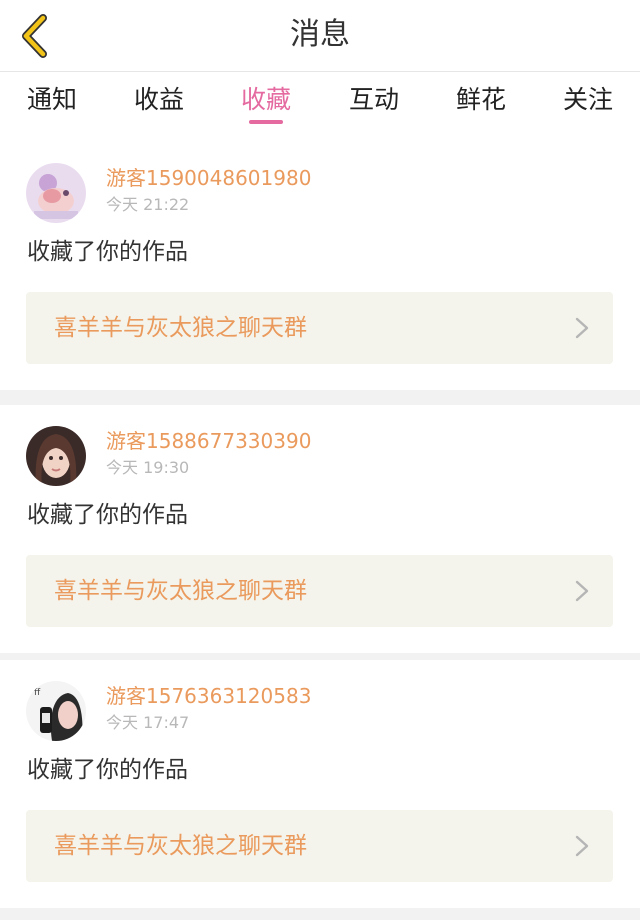 Image resolution: width=640 pixels, height=920 pixels. What do you see at coordinates (208, 439) in the screenshot?
I see `username: 游客1588677330390` at bounding box center [208, 439].